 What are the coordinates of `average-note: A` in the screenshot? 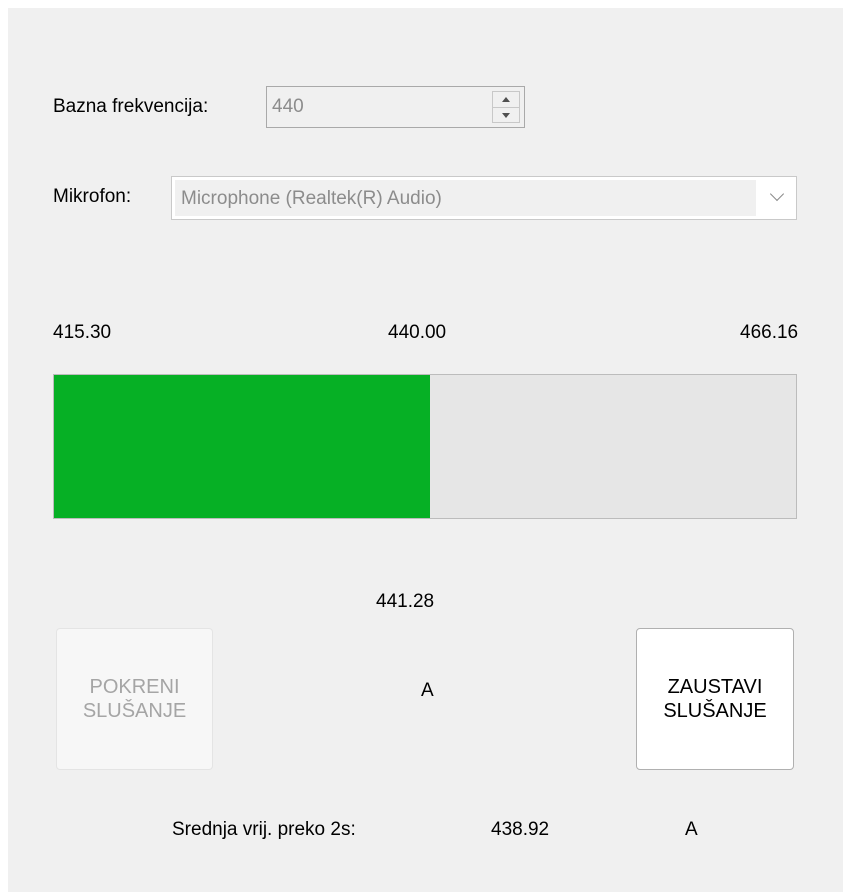 It's located at (691, 829).